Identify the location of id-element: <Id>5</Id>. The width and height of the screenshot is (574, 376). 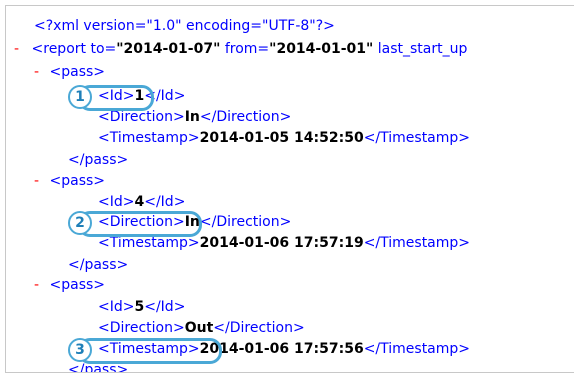
(142, 307).